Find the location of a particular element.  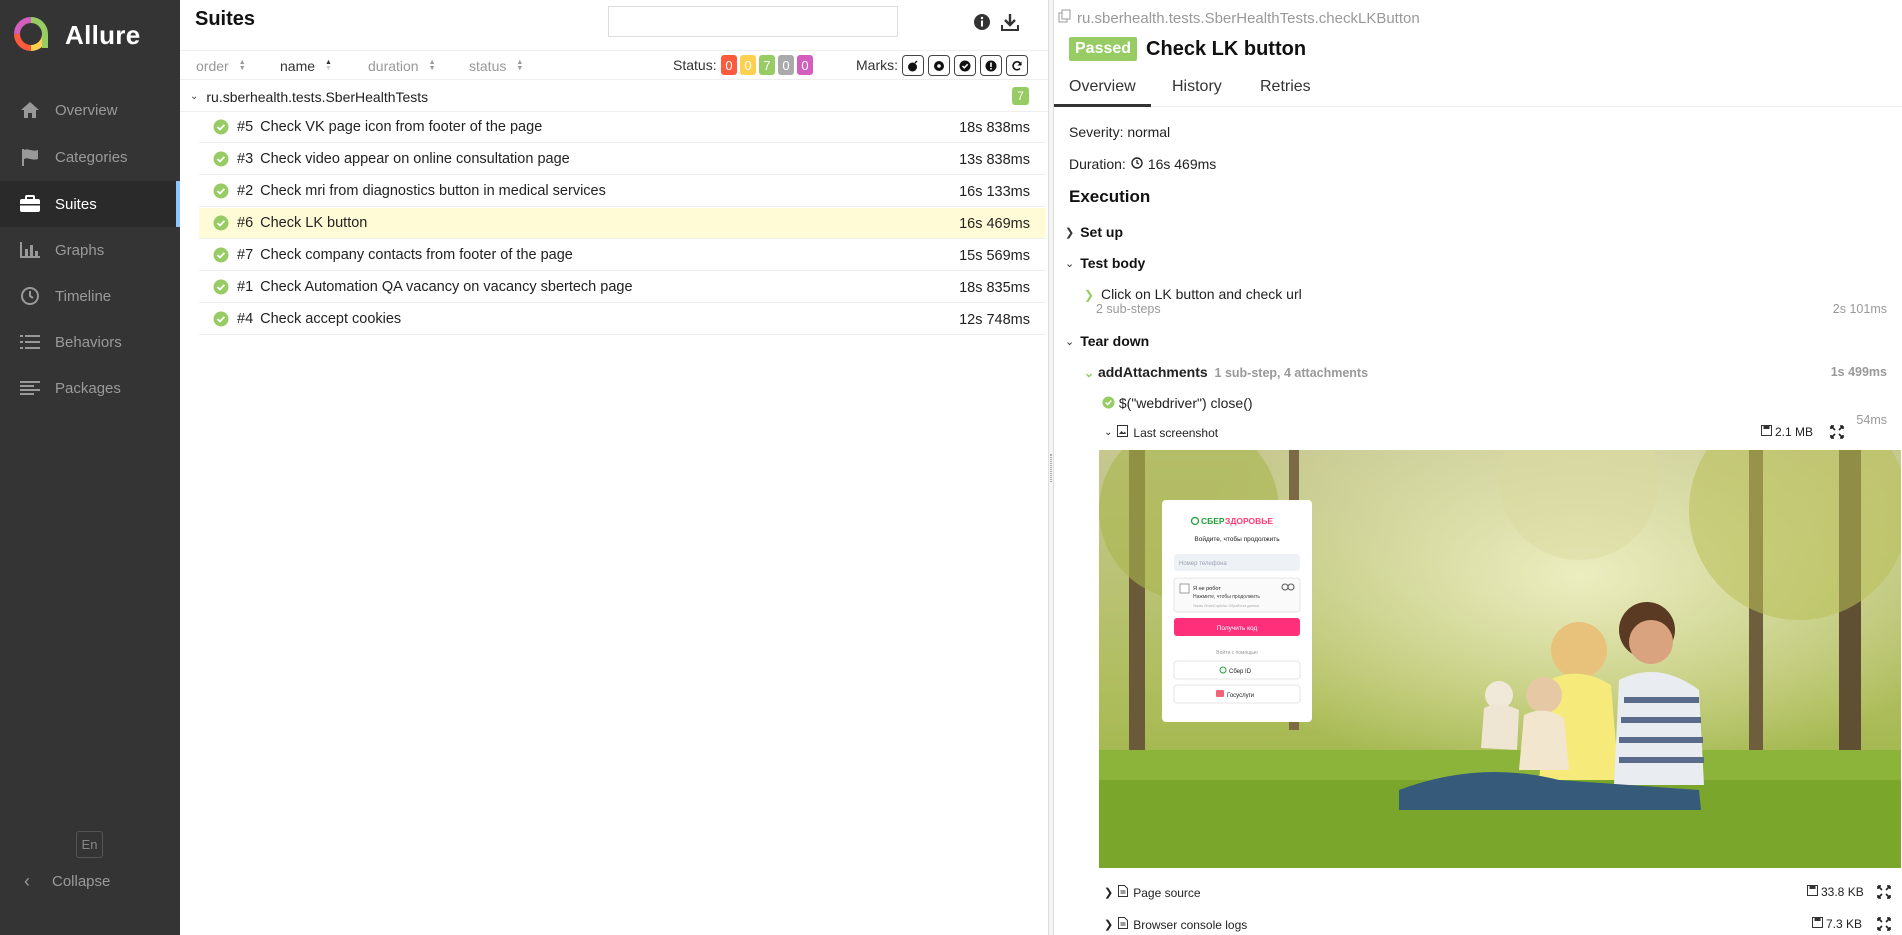

copy-icon is located at coordinates (1065, 18).